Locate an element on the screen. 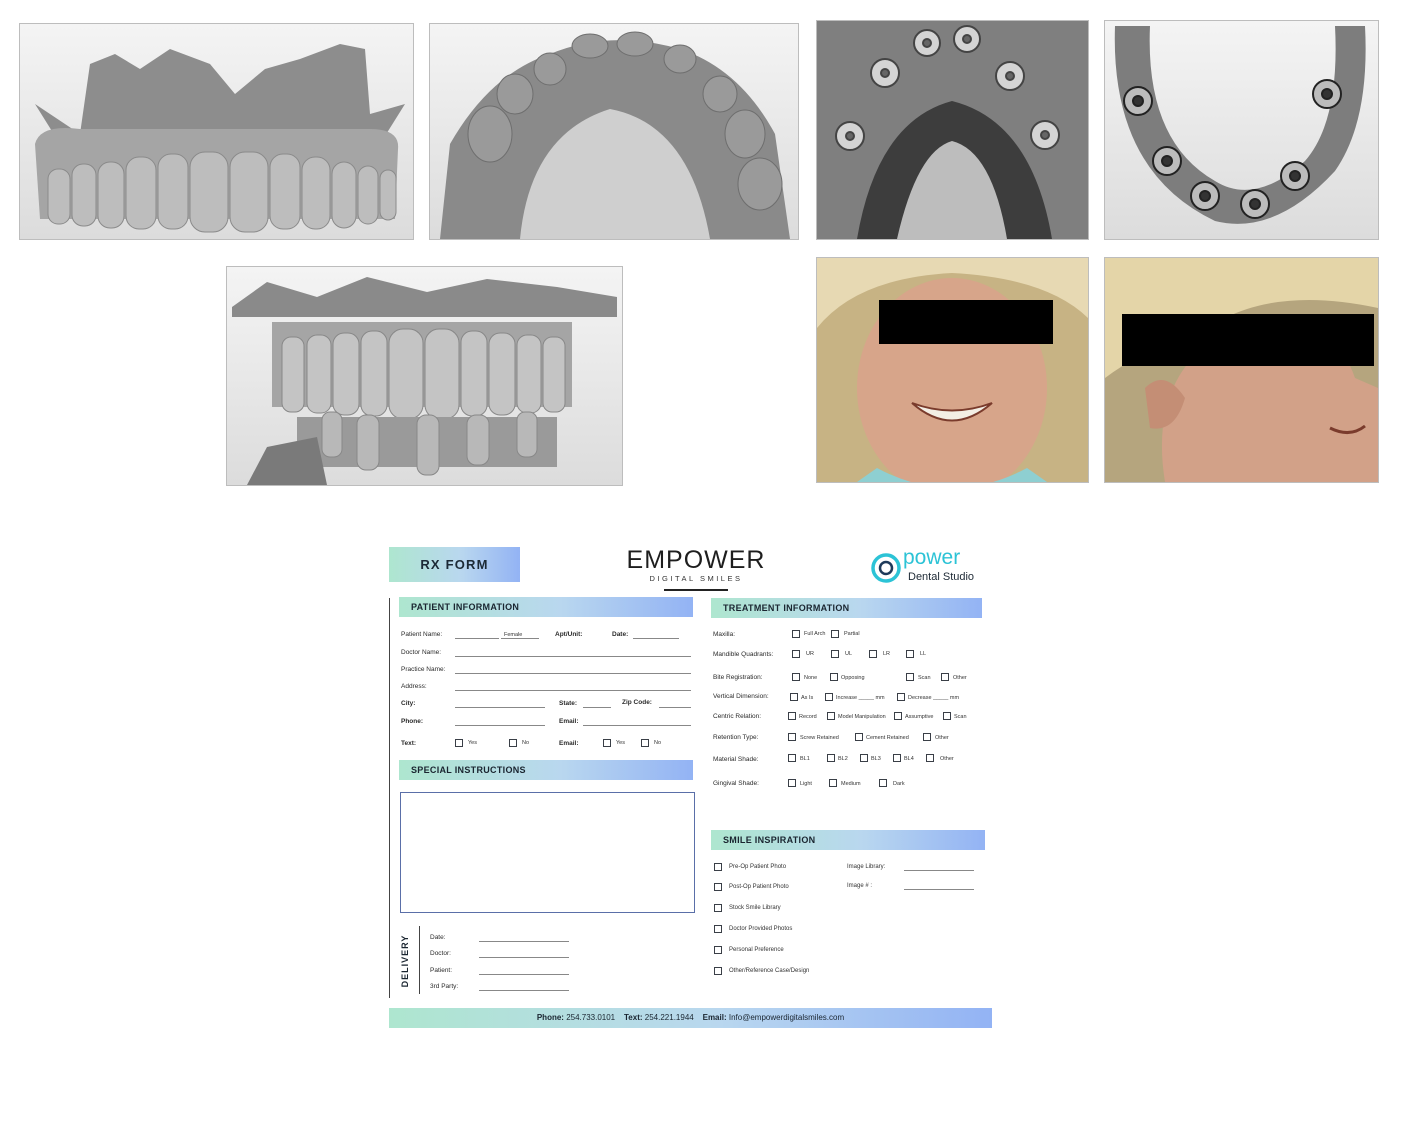  maxilla-label: Maxilla: is located at coordinates (724, 634).